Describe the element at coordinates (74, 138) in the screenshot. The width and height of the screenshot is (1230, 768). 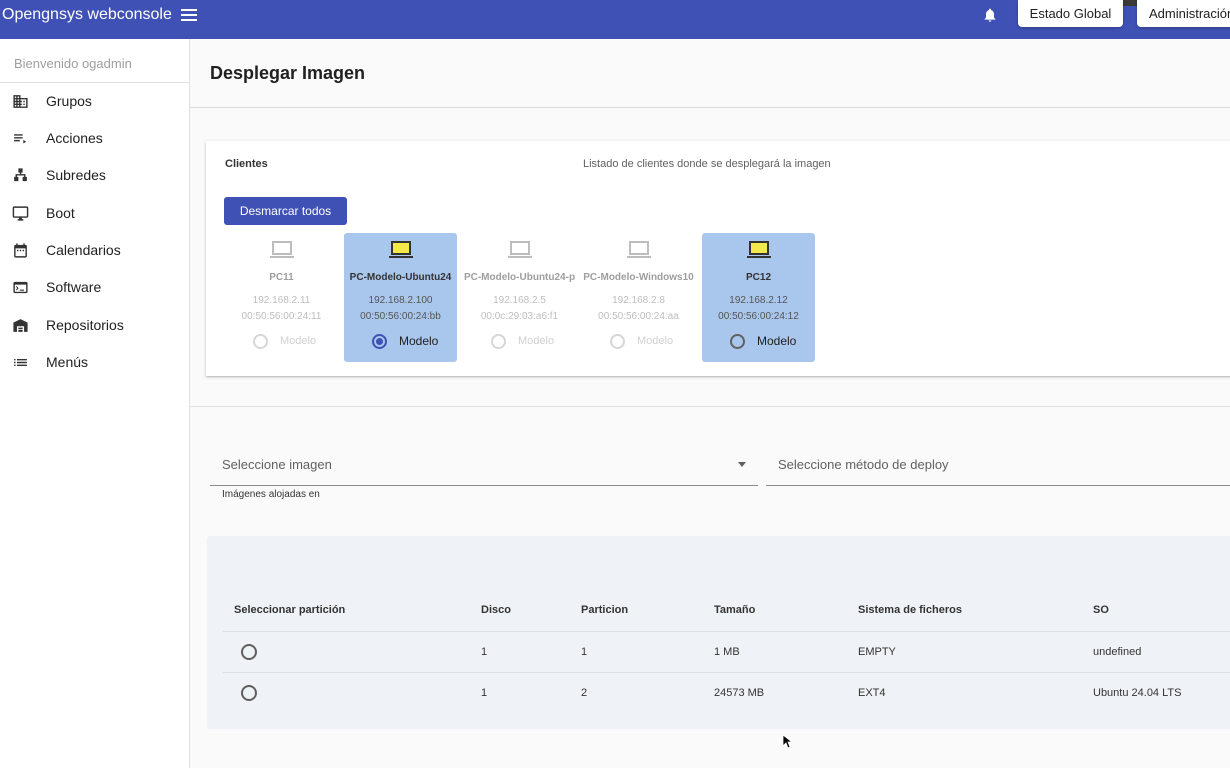
I see `sidebar-item-label: Acciones` at that location.